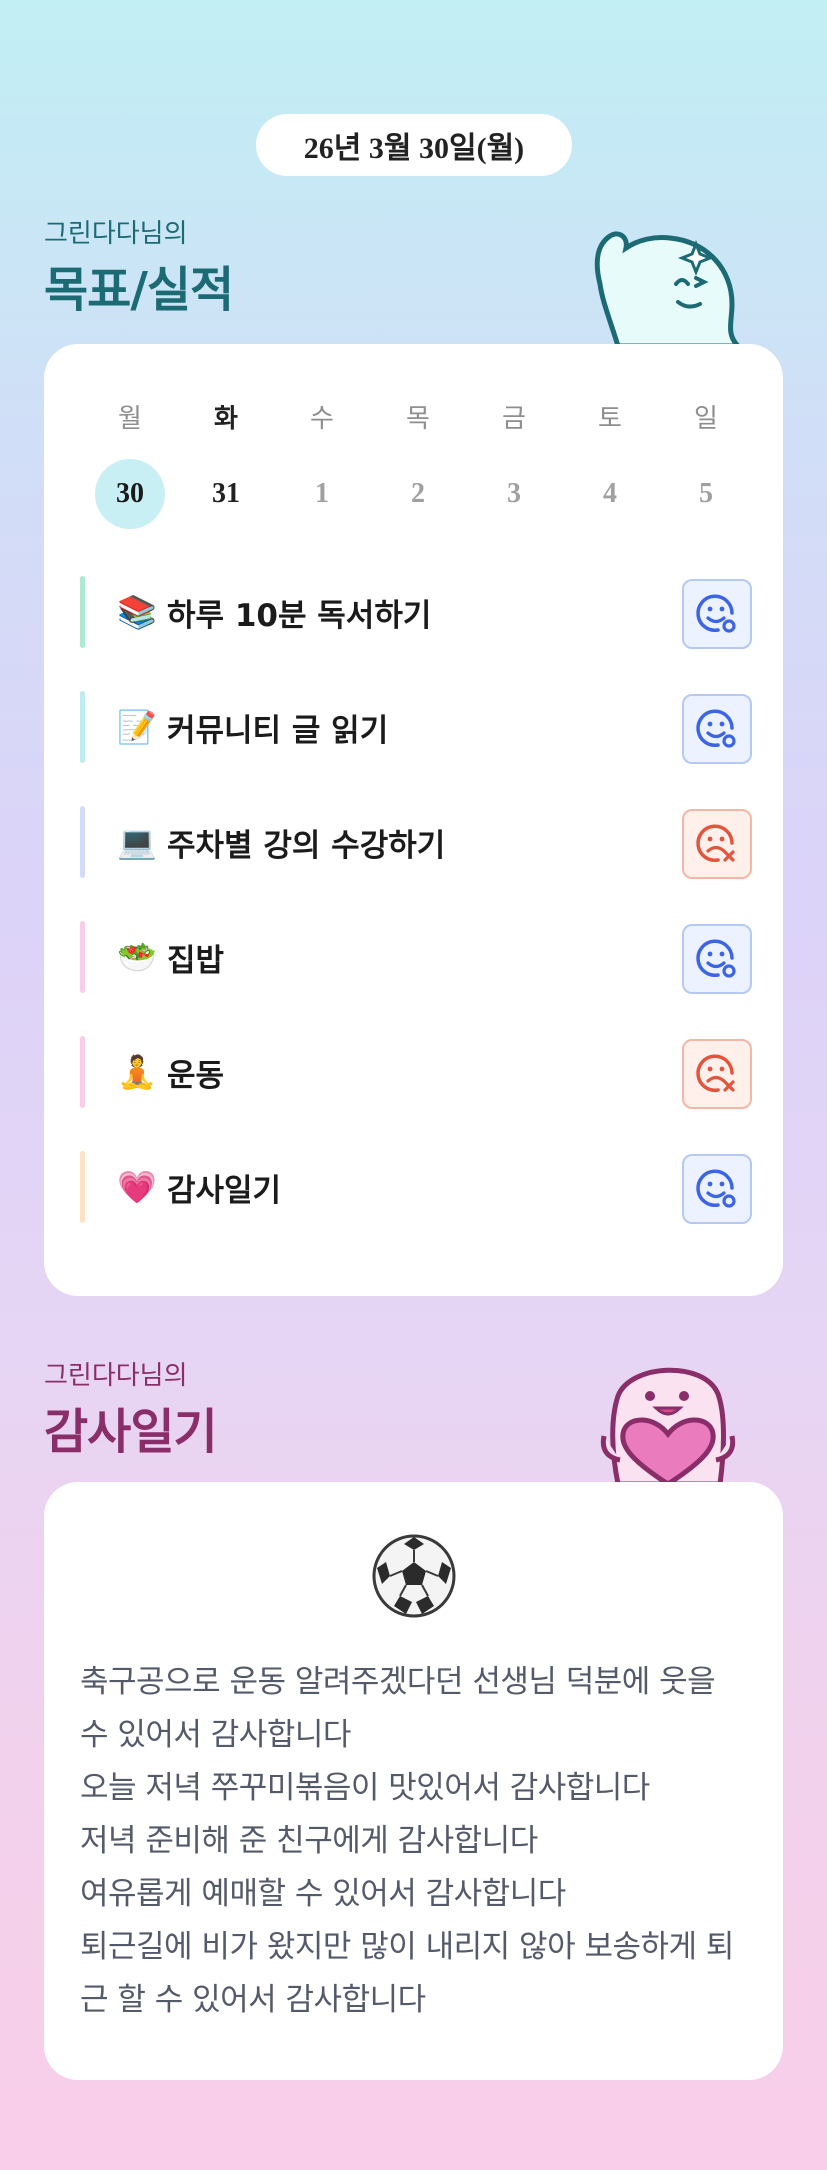 The height and width of the screenshot is (2170, 827). Describe the element at coordinates (196, 960) in the screenshot. I see `goal-label: 집밥` at that location.